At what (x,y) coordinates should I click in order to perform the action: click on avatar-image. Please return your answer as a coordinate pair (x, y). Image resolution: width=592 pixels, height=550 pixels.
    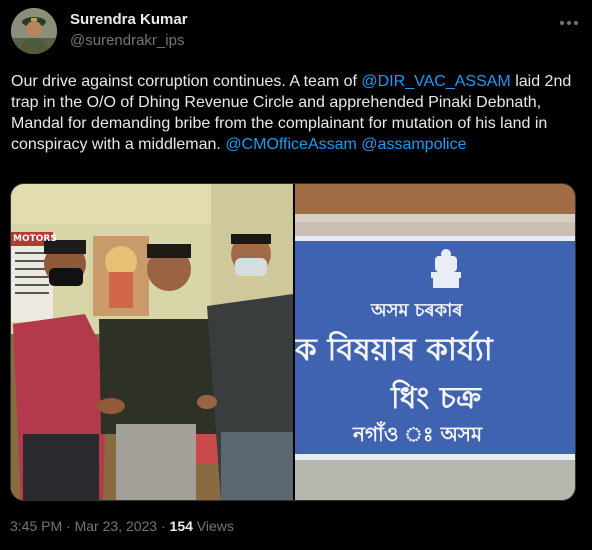
    Looking at the image, I should click on (34, 31).